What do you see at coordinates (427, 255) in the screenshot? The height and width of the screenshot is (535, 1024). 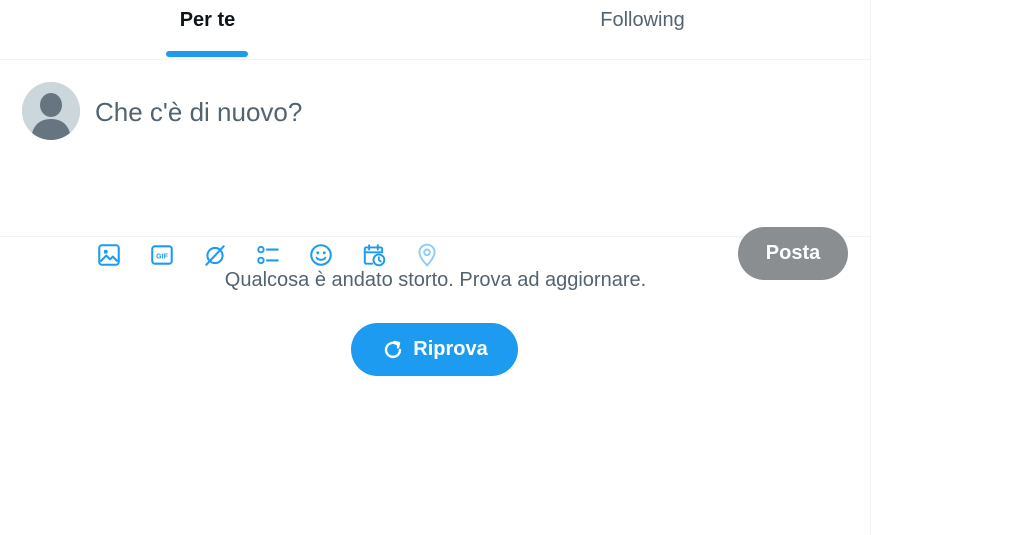 I see `location-icon` at bounding box center [427, 255].